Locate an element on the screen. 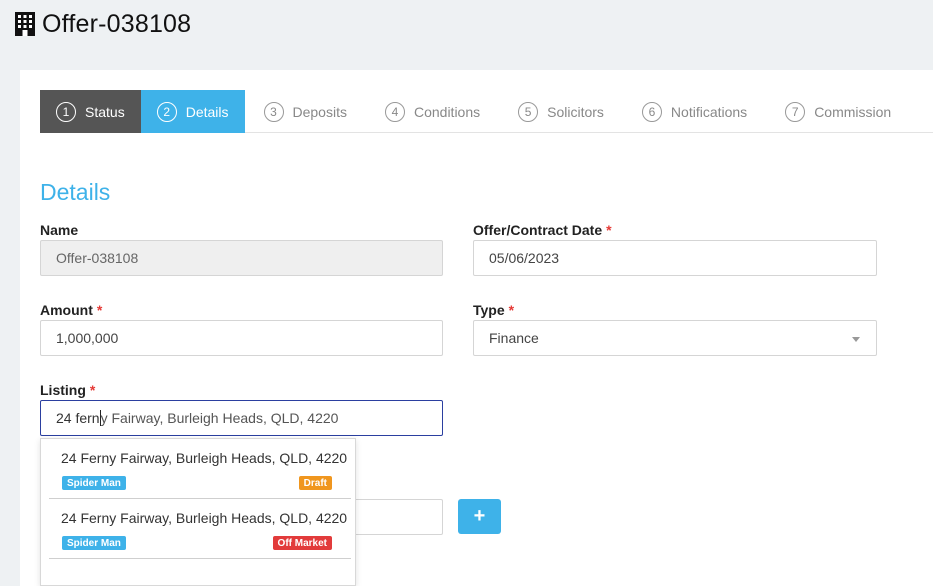 Image resolution: width=933 pixels, height=586 pixels. status-badge: Off Market is located at coordinates (302, 543).